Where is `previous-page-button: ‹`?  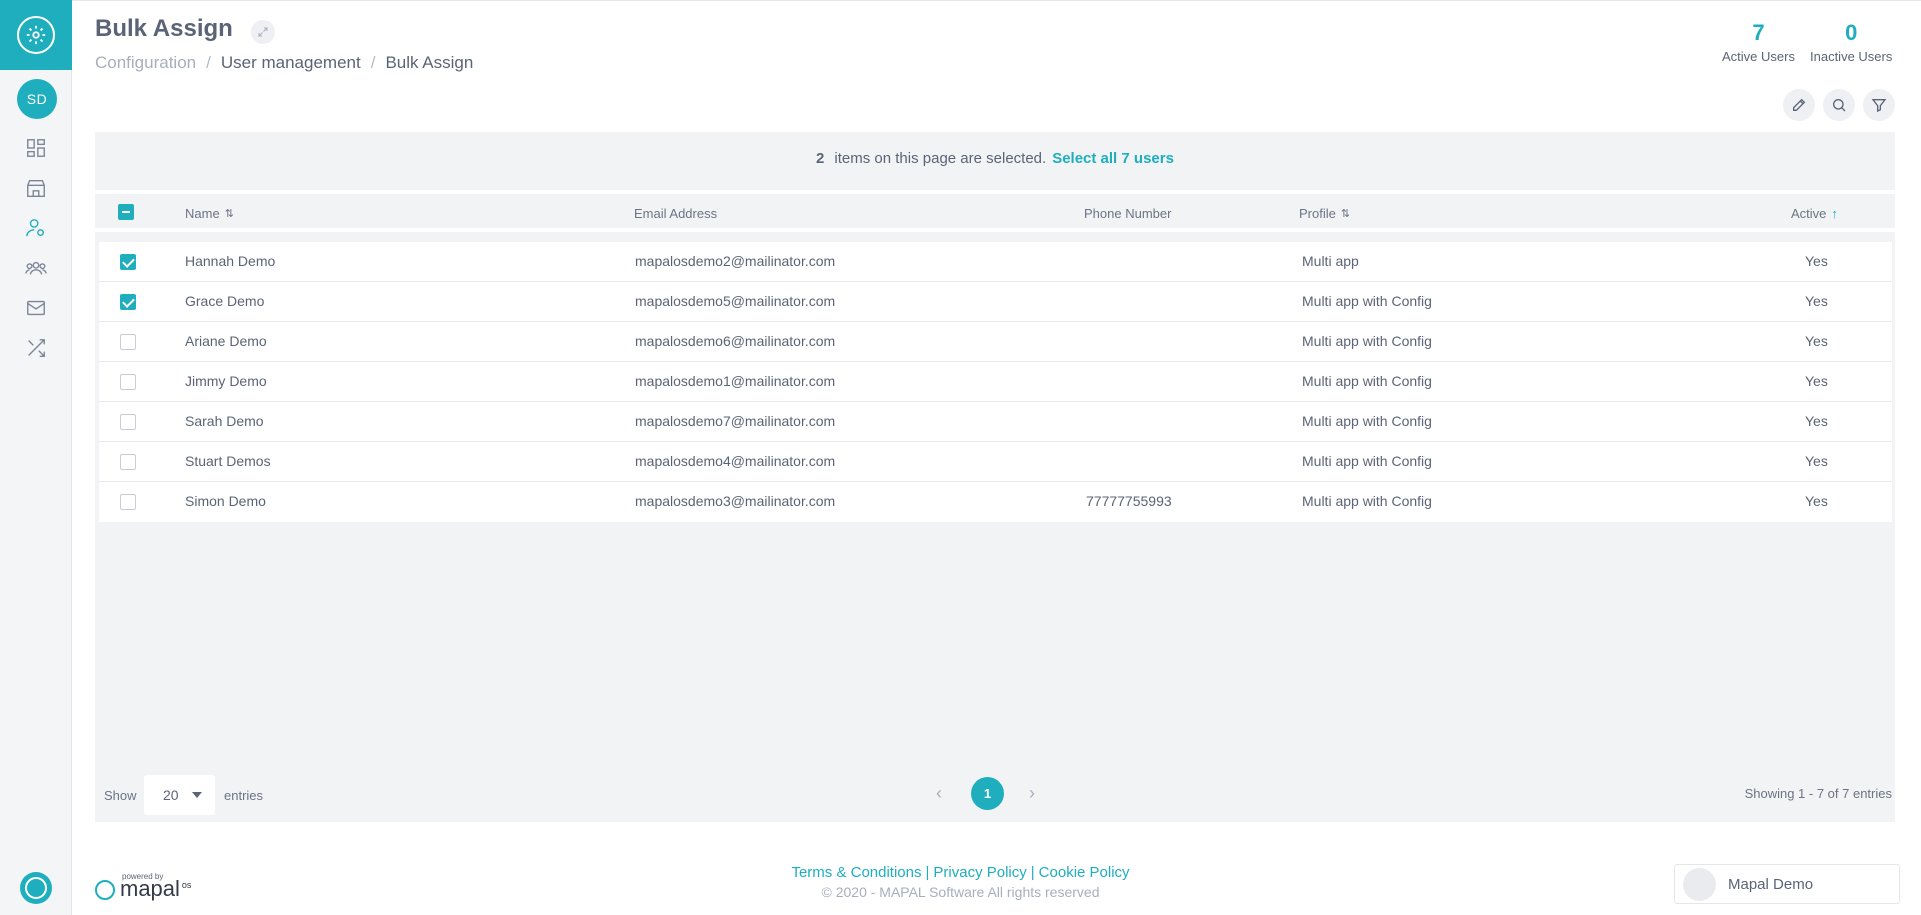 previous-page-button: ‹ is located at coordinates (939, 793).